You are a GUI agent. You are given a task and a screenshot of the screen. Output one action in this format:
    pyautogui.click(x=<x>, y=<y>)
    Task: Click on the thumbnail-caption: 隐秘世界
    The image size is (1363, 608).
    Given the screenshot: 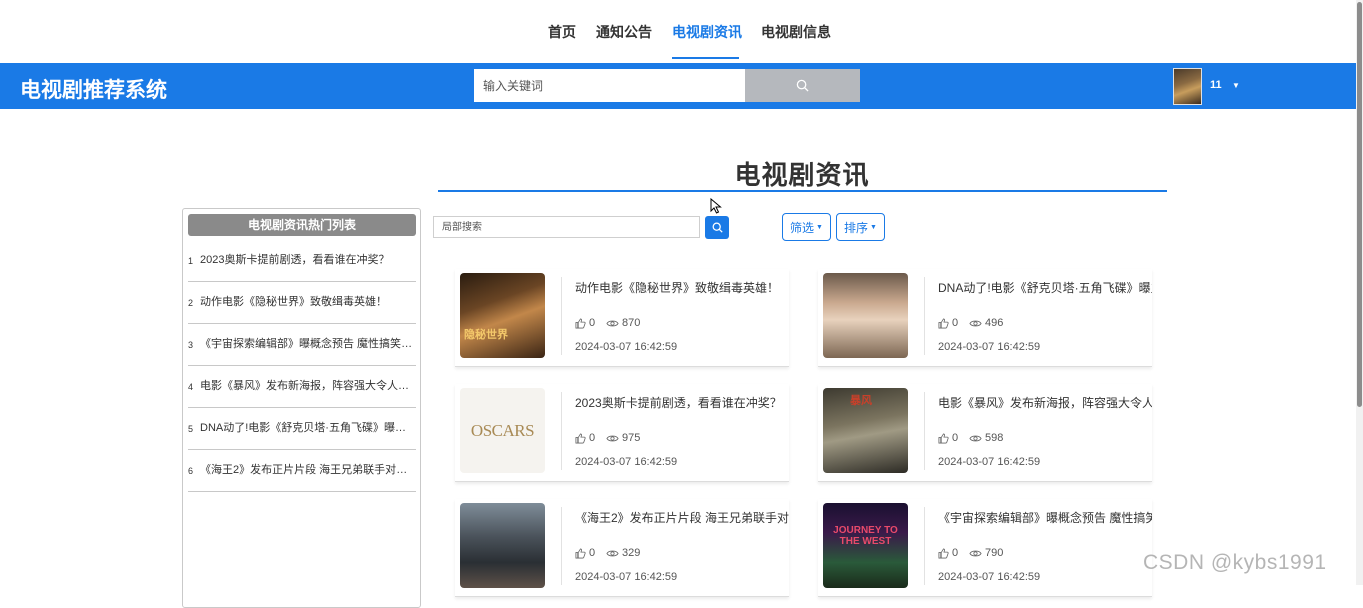 What is the action you would take?
    pyautogui.click(x=486, y=335)
    